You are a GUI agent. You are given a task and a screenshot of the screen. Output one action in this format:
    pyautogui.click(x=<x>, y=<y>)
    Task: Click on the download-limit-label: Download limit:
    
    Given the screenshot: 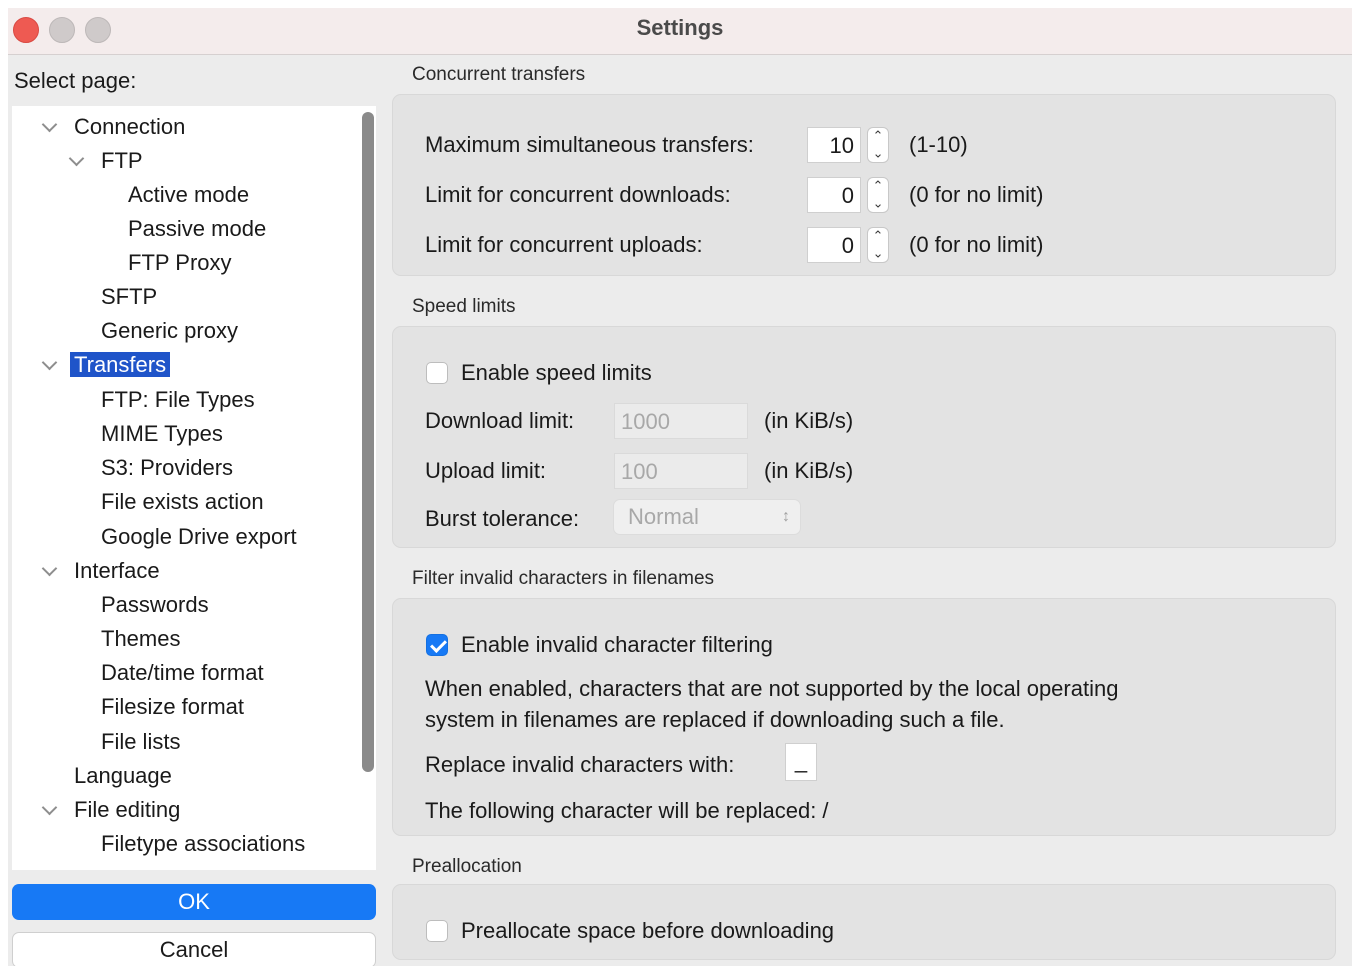 What is the action you would take?
    pyautogui.click(x=500, y=420)
    